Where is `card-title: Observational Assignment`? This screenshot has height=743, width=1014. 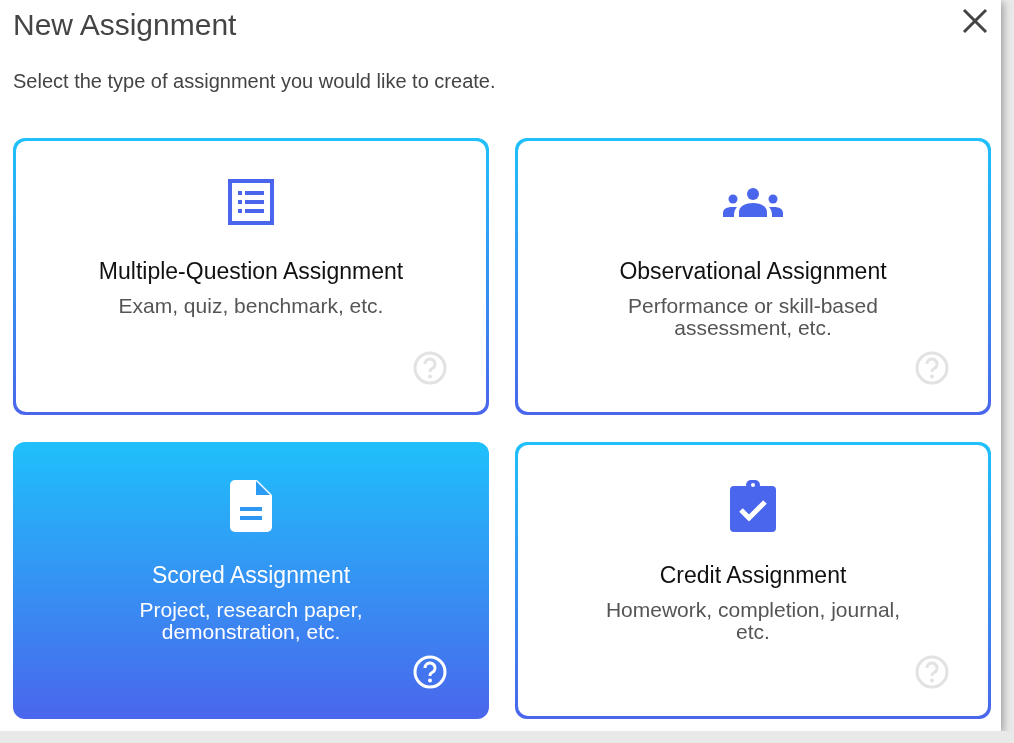
card-title: Observational Assignment is located at coordinates (753, 271).